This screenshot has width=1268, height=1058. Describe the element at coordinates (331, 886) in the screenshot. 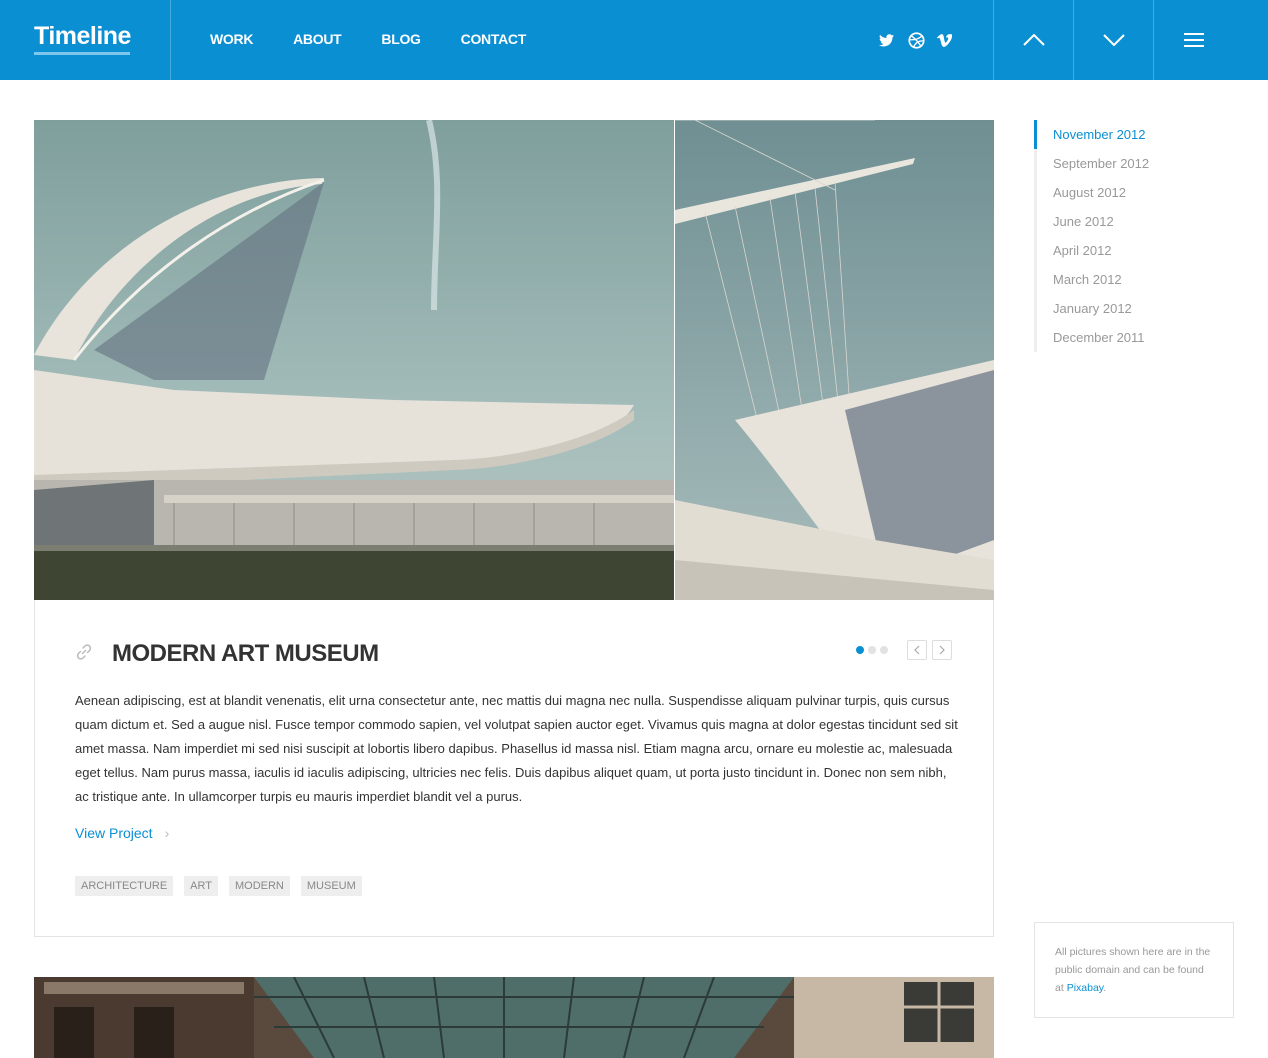

I see `tag: MUSEUM` at that location.